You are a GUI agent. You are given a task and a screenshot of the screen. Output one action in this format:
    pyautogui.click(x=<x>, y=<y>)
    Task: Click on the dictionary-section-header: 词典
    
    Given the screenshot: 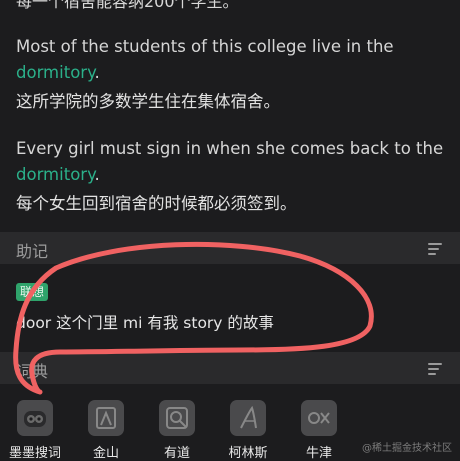 What is the action you would take?
    pyautogui.click(x=230, y=368)
    